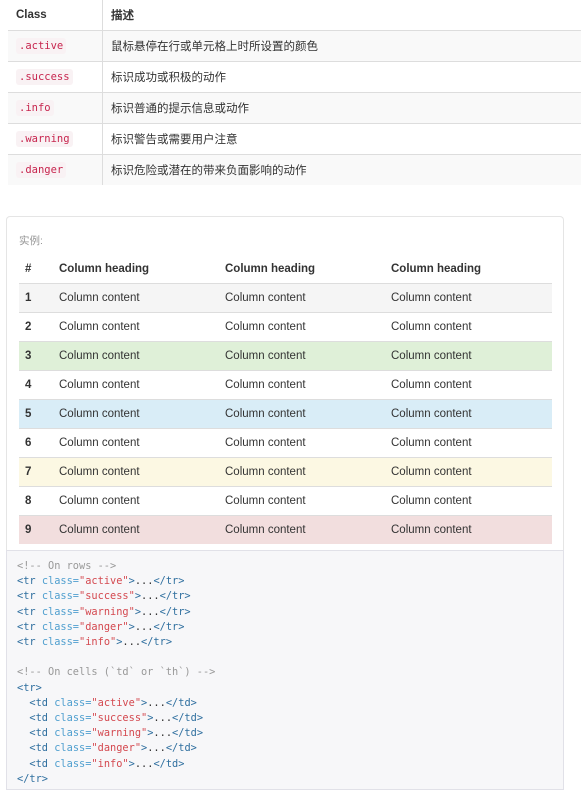 The height and width of the screenshot is (790, 581). Describe the element at coordinates (107, 612) in the screenshot. I see `code-token: "warning"` at that location.